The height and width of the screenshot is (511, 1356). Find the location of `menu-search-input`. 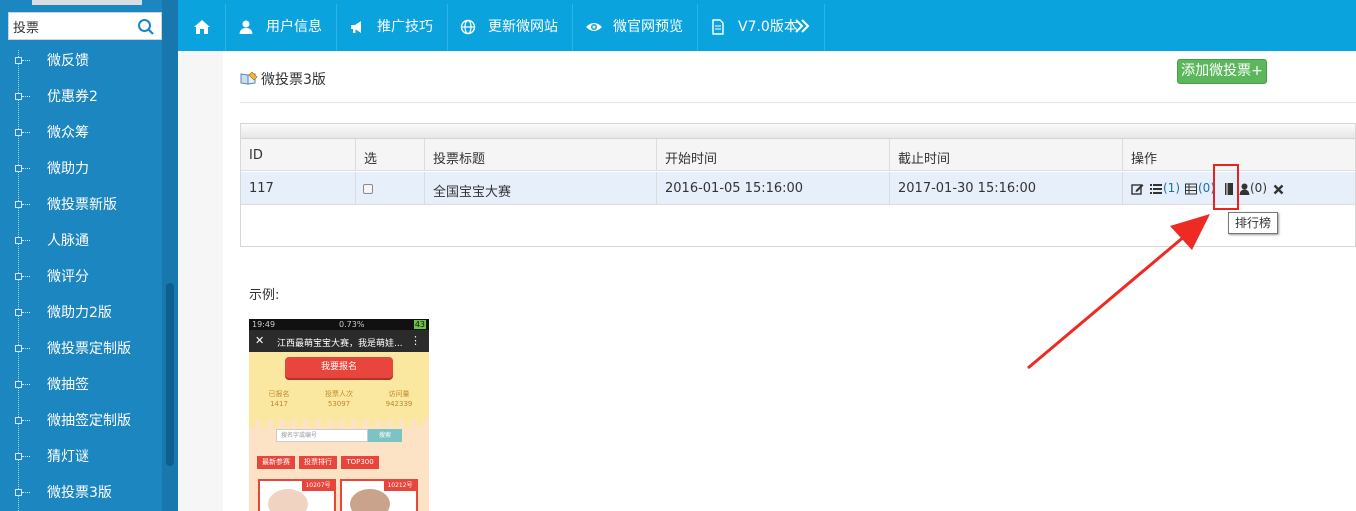

menu-search-input is located at coordinates (73, 26).